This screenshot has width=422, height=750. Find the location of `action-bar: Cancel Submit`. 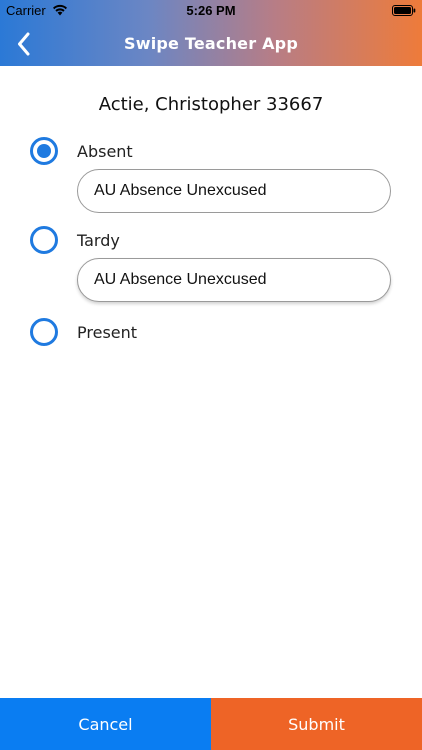

action-bar: Cancel Submit is located at coordinates (211, 724).